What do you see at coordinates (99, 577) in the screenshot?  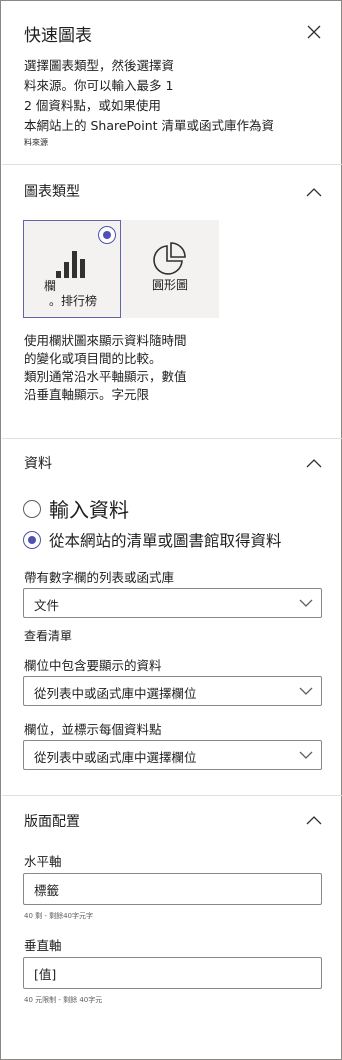 I see `list-field-label: 帶有數字欄的列表或函式庫` at bounding box center [99, 577].